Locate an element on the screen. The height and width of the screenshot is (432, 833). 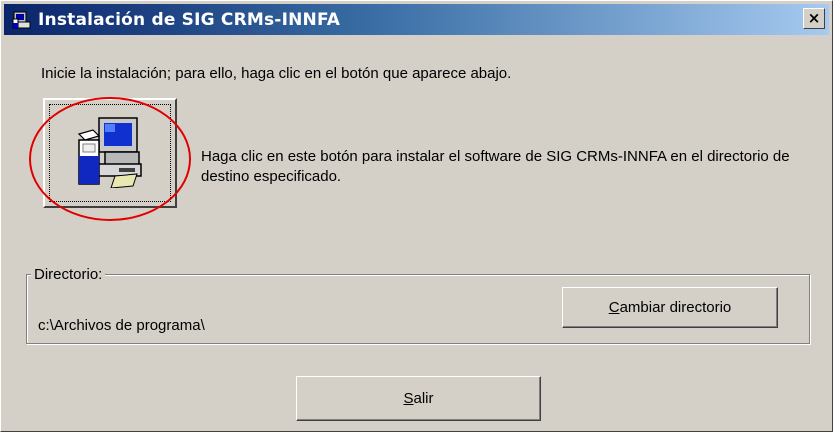
close-icon: × is located at coordinates (814, 18).